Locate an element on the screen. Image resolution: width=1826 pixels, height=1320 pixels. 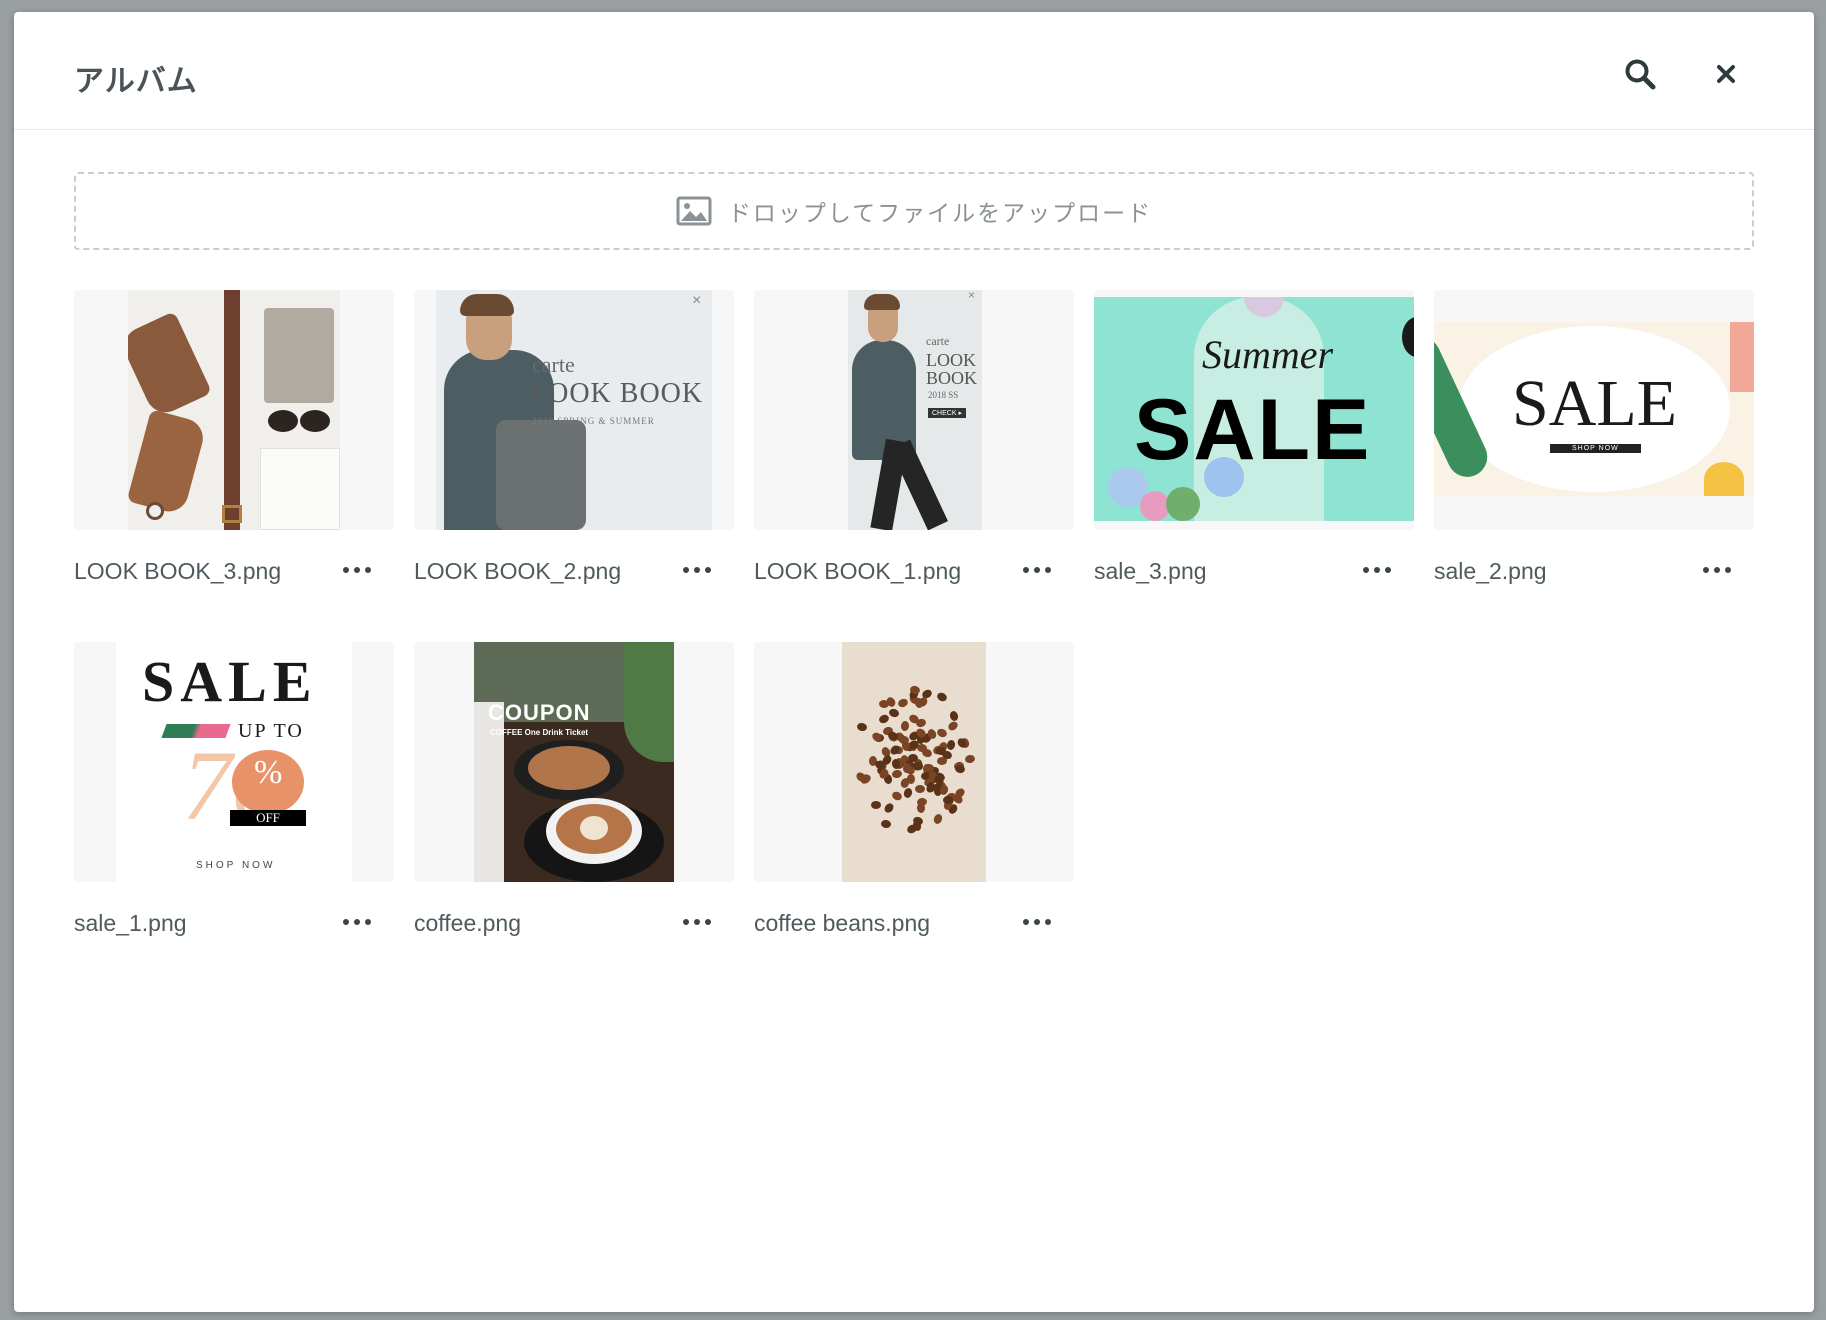
search-icon is located at coordinates (1640, 74).